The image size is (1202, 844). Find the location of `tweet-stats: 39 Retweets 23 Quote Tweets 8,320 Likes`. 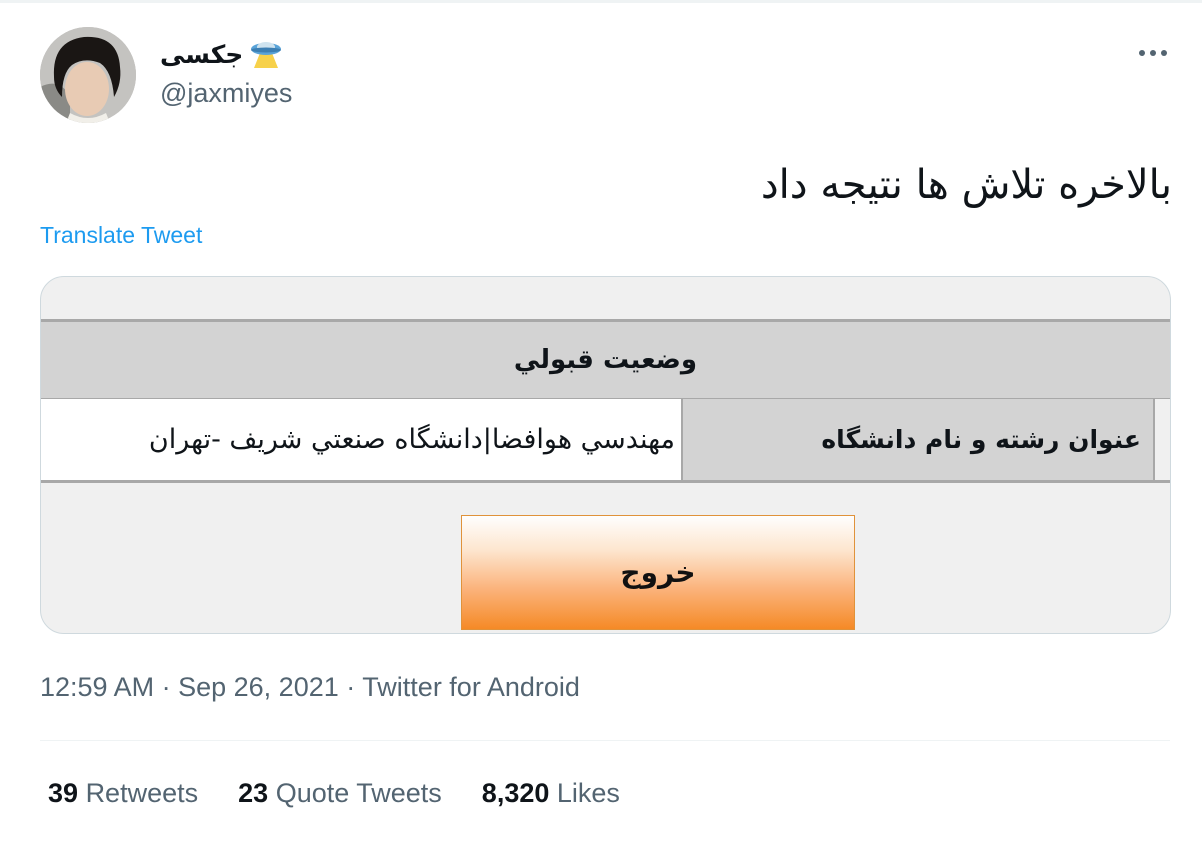

tweet-stats: 39 Retweets 23 Quote Tweets 8,320 Likes is located at coordinates (334, 793).